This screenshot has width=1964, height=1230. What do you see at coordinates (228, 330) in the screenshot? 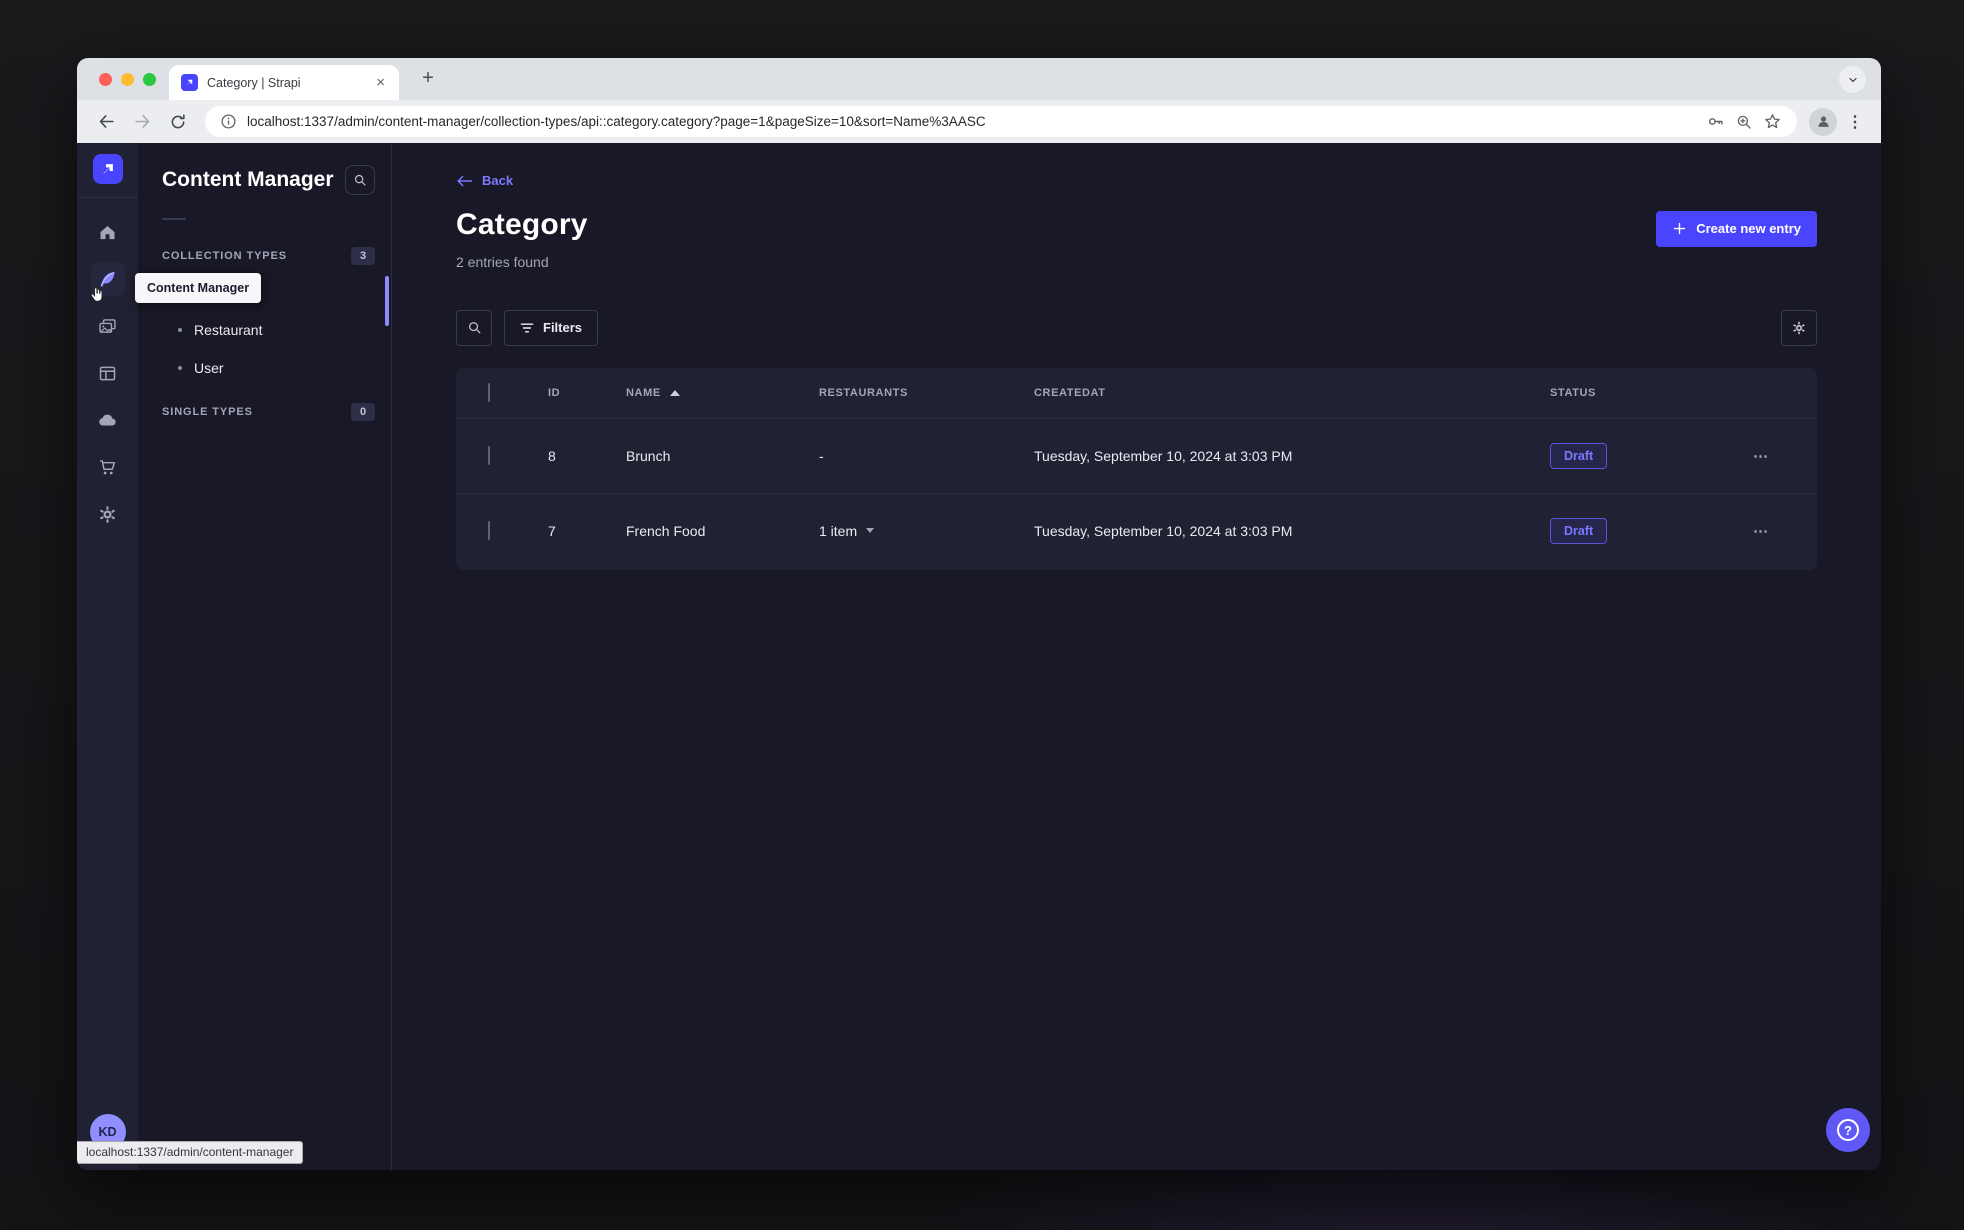
I see `subnav-item-label: Restaurant` at bounding box center [228, 330].